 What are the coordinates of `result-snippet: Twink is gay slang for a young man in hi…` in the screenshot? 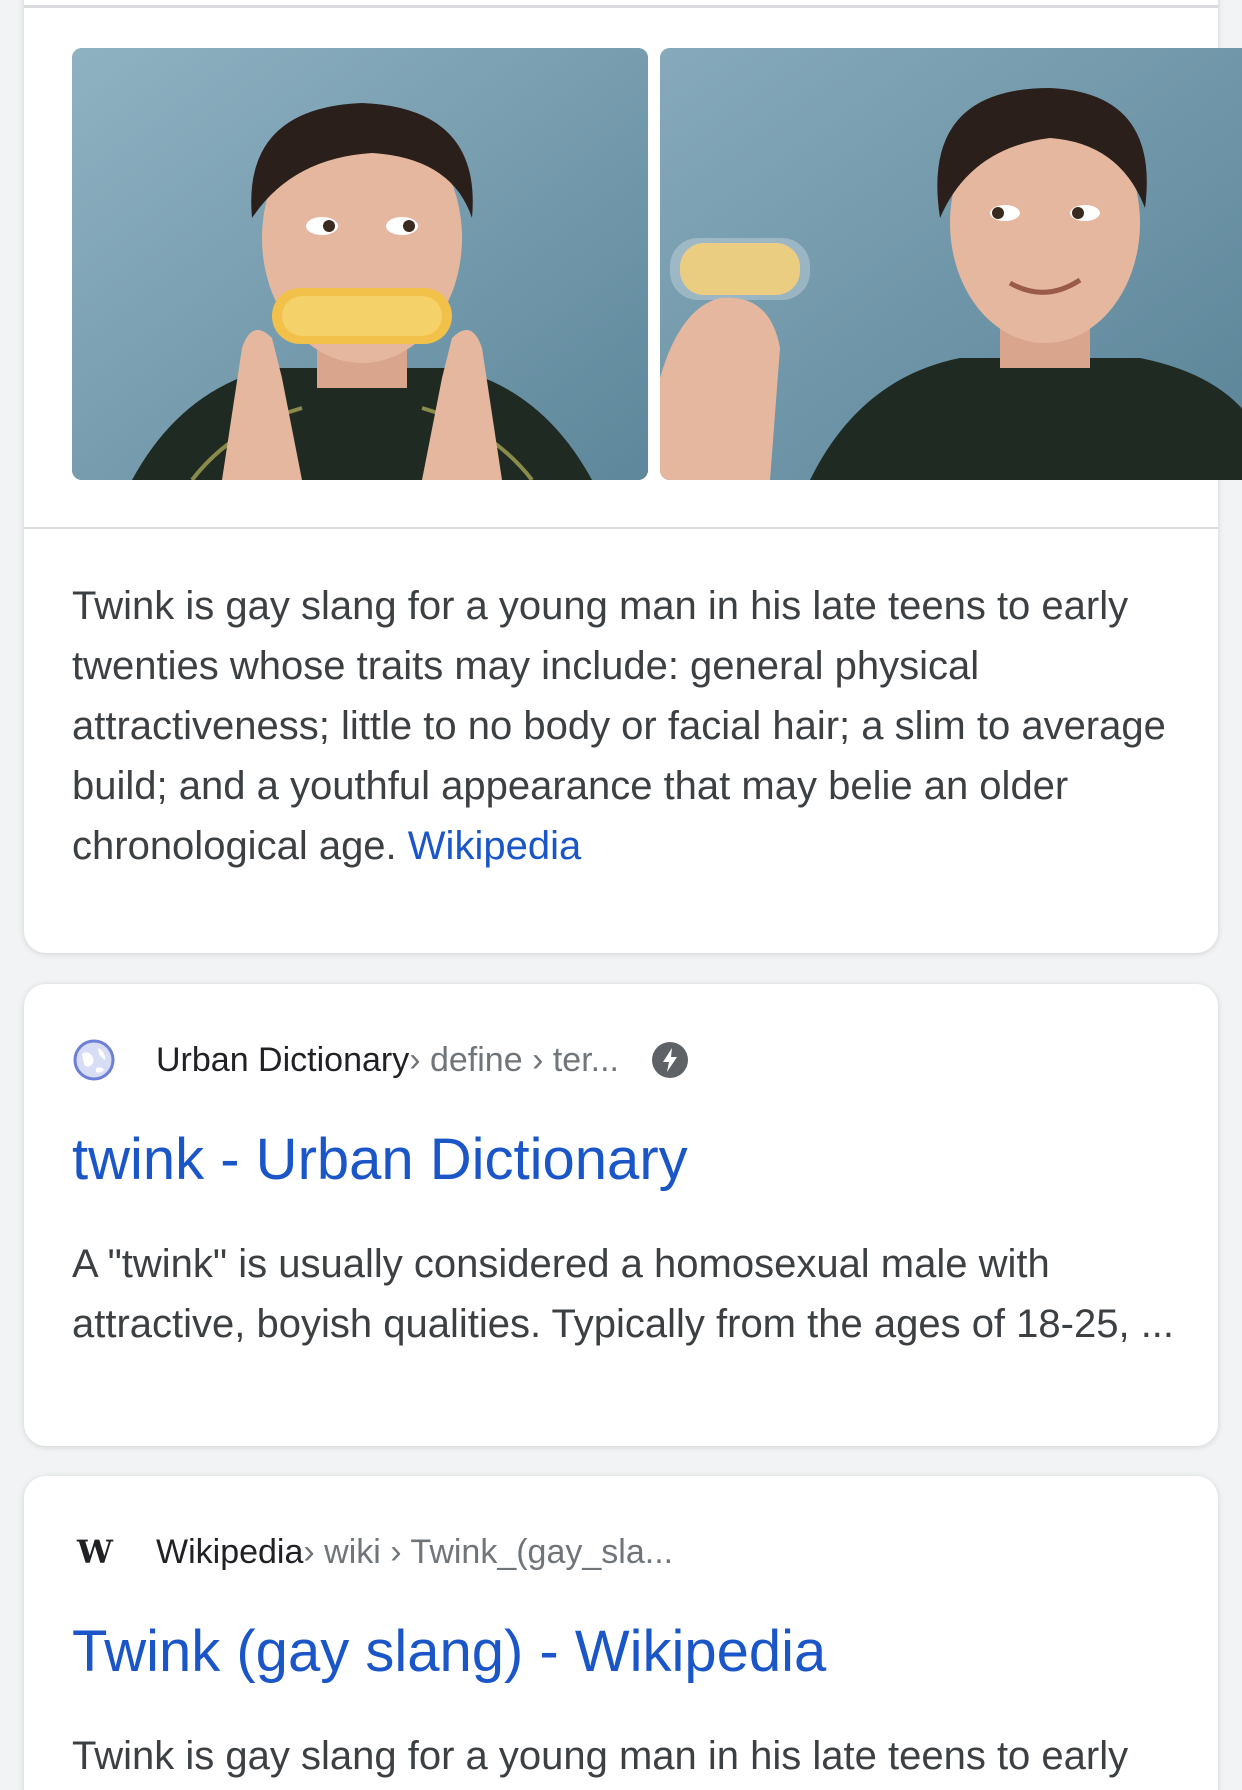 It's located at (600, 1756).